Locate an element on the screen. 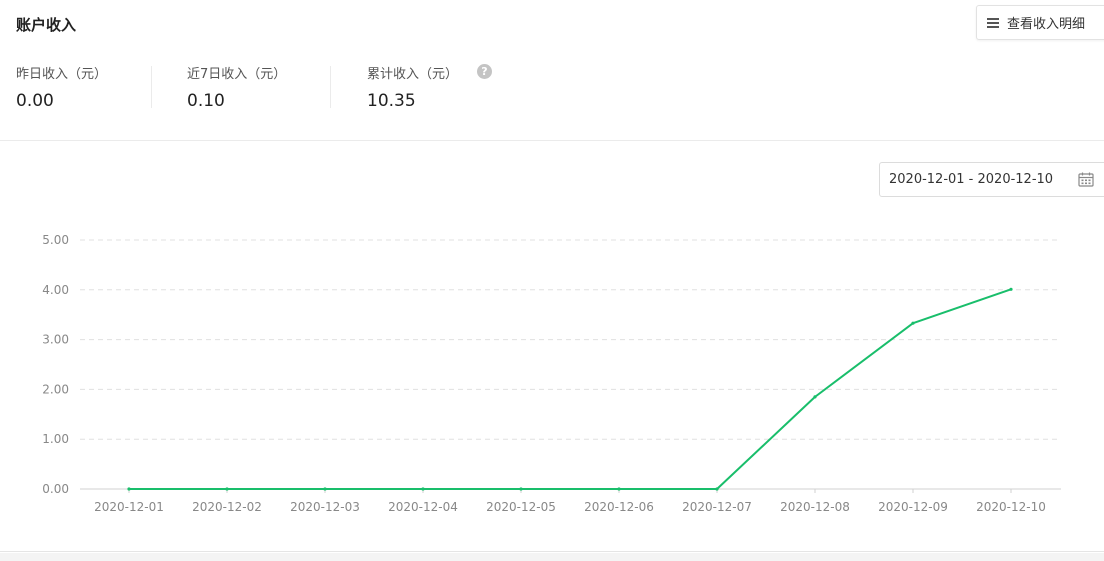 The height and width of the screenshot is (561, 1104). page-title: 账户收入 is located at coordinates (46, 25).